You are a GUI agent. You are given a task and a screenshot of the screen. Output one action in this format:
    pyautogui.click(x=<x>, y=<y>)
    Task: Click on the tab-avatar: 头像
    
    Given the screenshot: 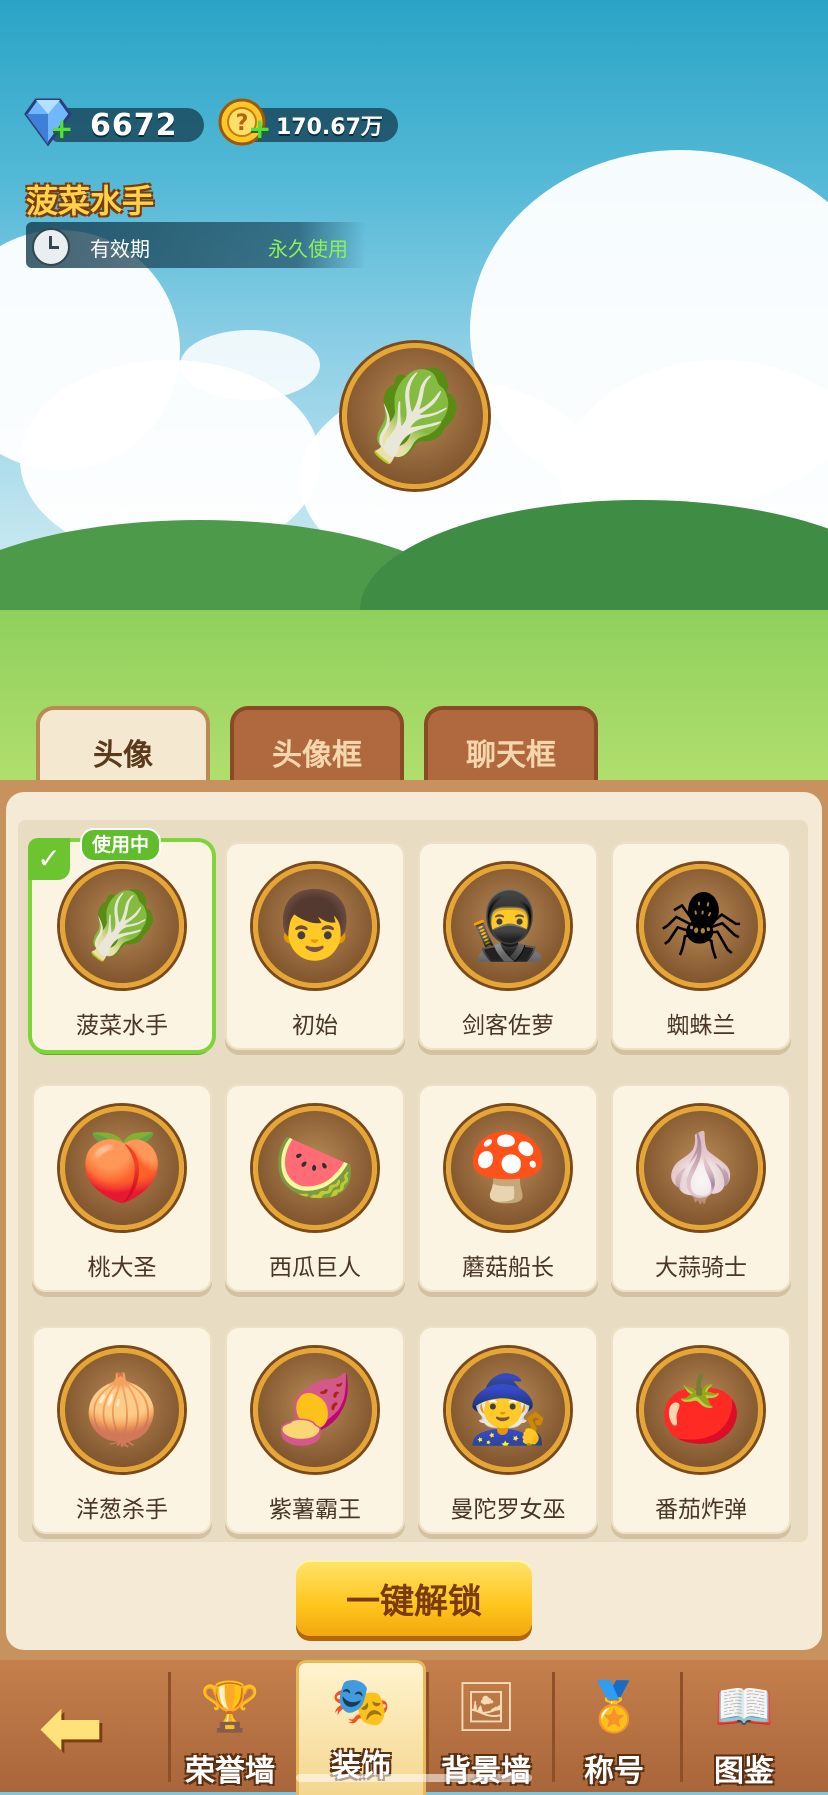 What is the action you would take?
    pyautogui.click(x=123, y=746)
    